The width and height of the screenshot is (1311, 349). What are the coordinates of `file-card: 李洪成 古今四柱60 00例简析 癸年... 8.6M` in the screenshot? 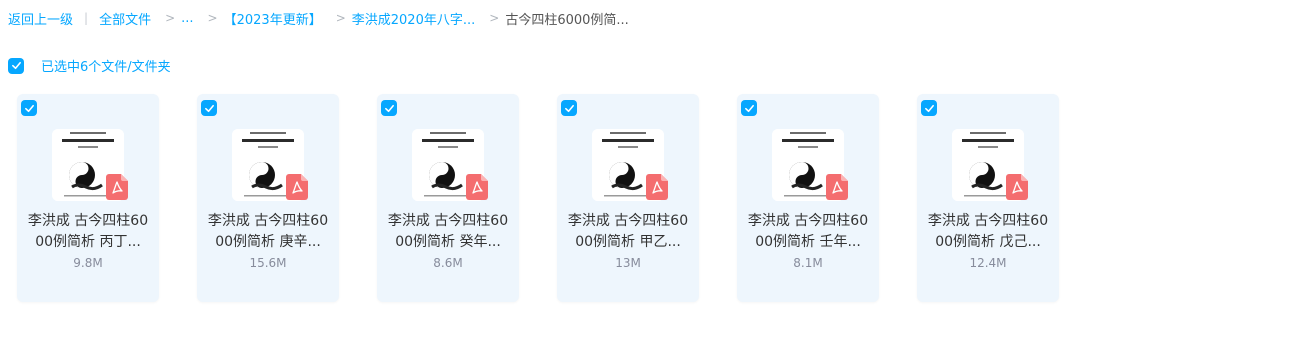 It's located at (448, 198).